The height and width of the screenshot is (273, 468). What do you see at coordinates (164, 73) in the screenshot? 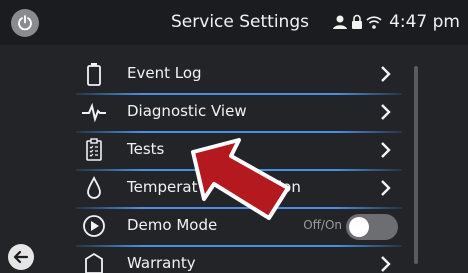
I see `menu-item-label: Event Log` at bounding box center [164, 73].